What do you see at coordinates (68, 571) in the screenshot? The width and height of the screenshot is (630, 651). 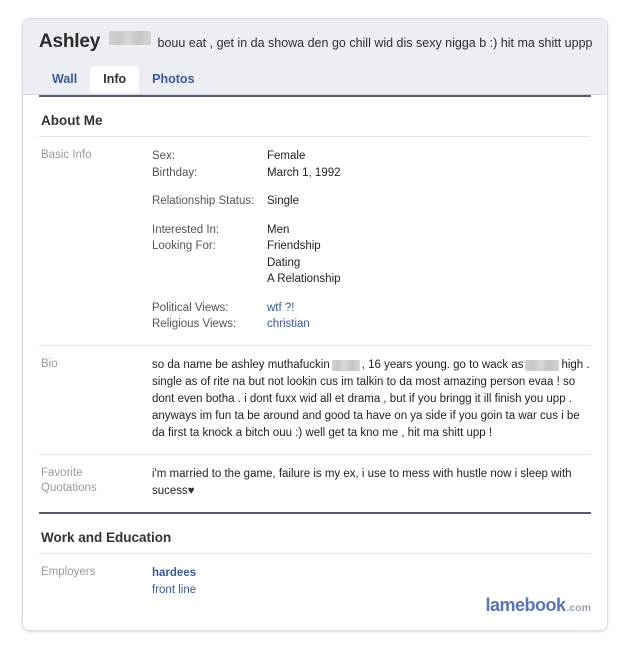 I see `row-label-employers: Employers` at bounding box center [68, 571].